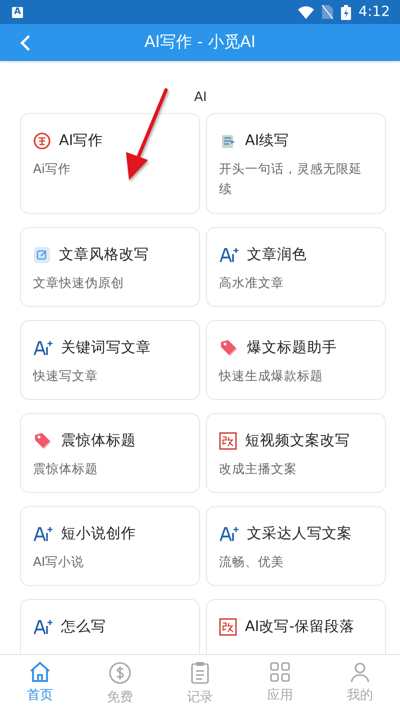  What do you see at coordinates (98, 441) in the screenshot?
I see `card-title: 震惊体标题` at bounding box center [98, 441].